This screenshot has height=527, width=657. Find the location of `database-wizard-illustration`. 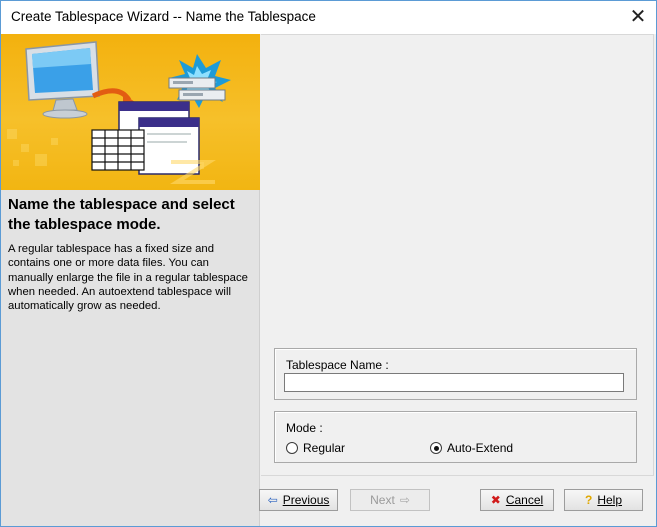

database-wizard-illustration is located at coordinates (119, 112).